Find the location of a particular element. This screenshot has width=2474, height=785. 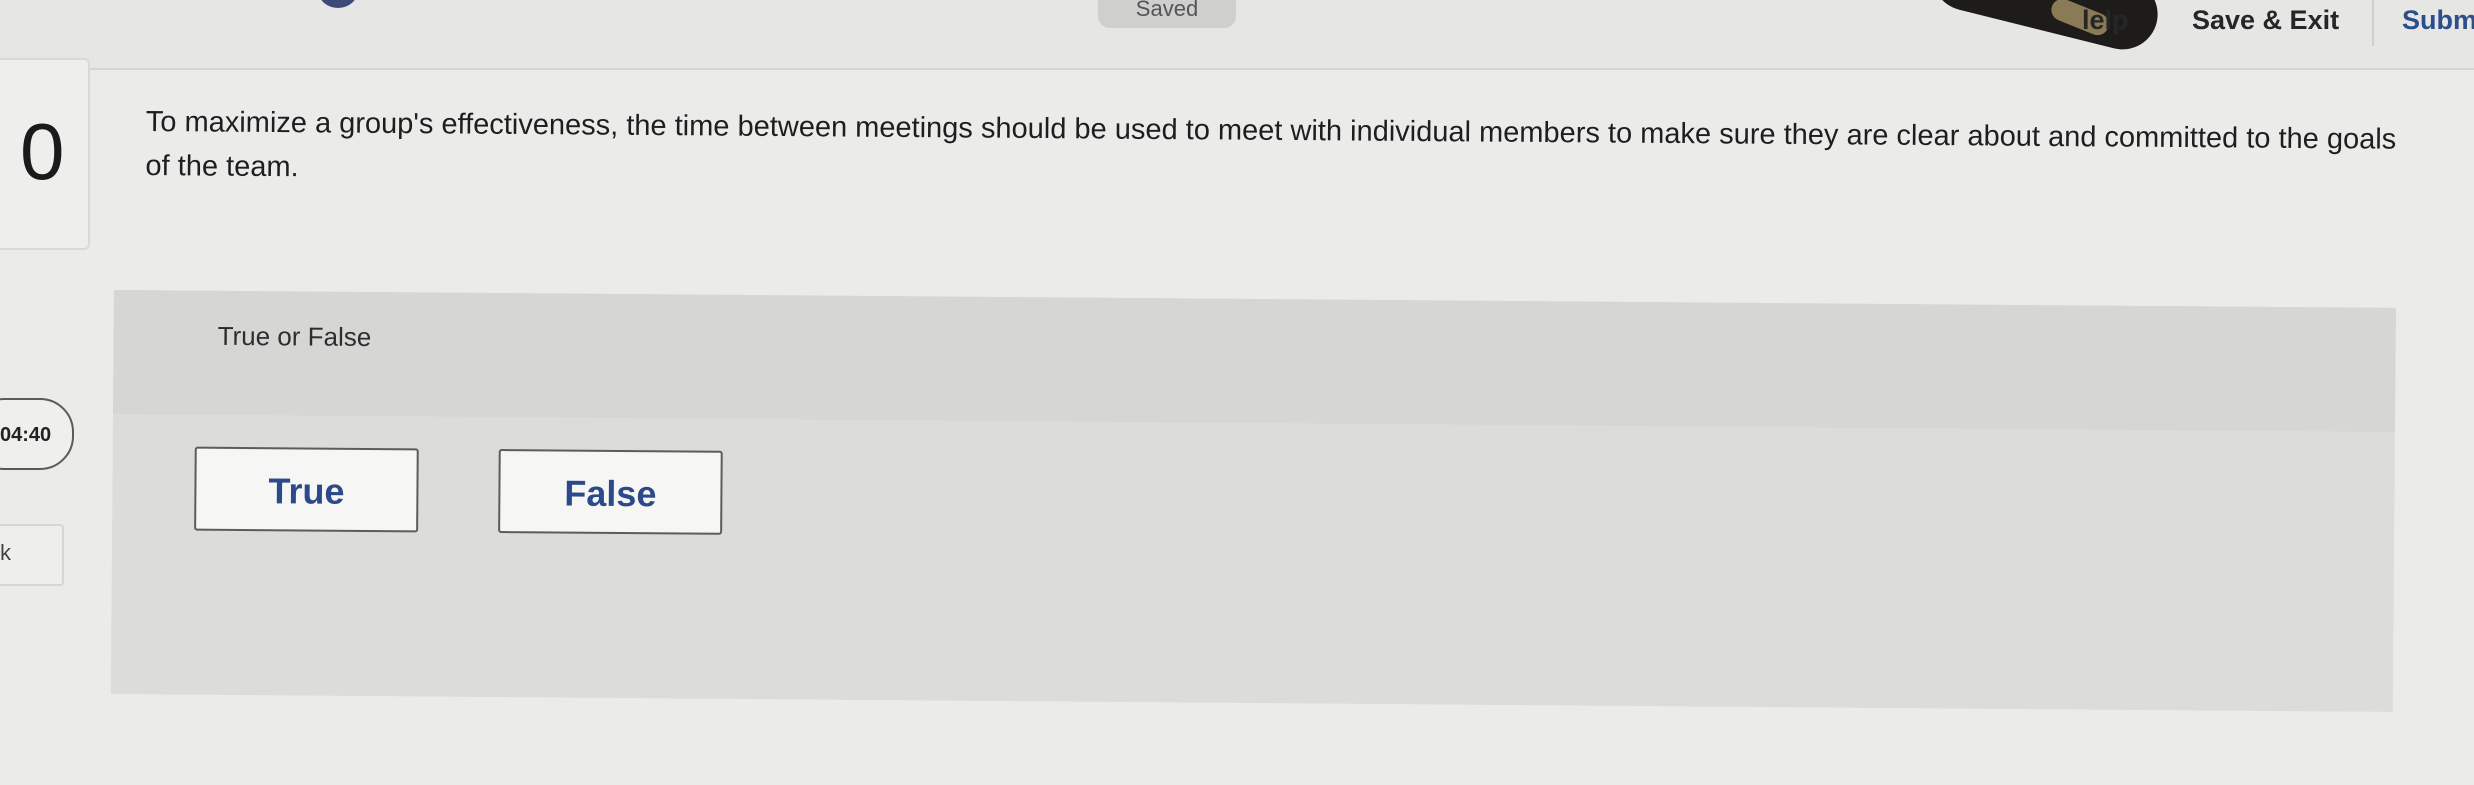

stylus-obstruction is located at coordinates (2045, 28).